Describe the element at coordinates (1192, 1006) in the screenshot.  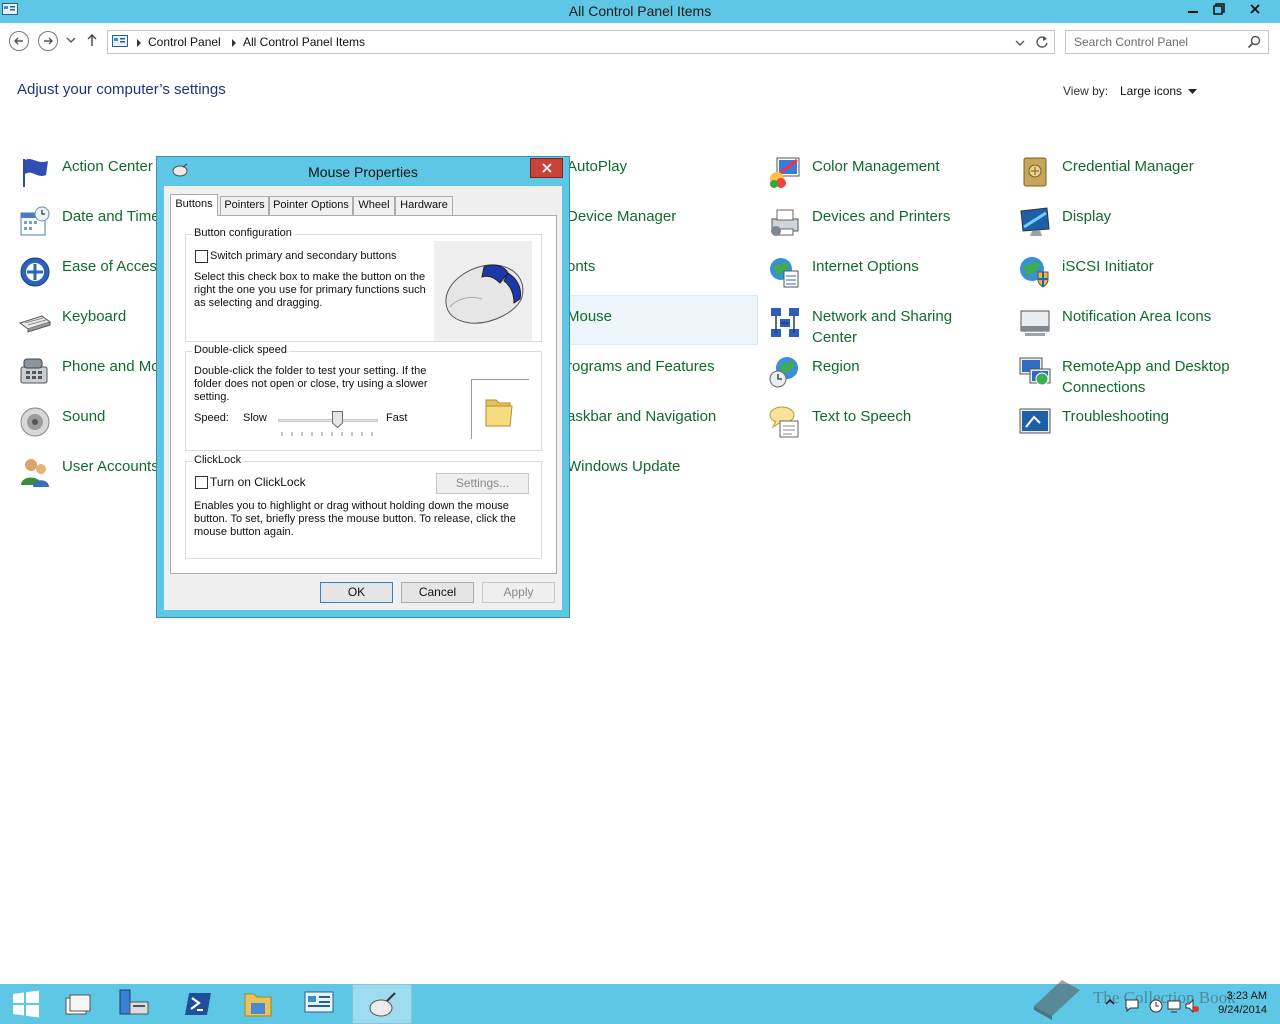
I see `volume-muted-icon` at that location.